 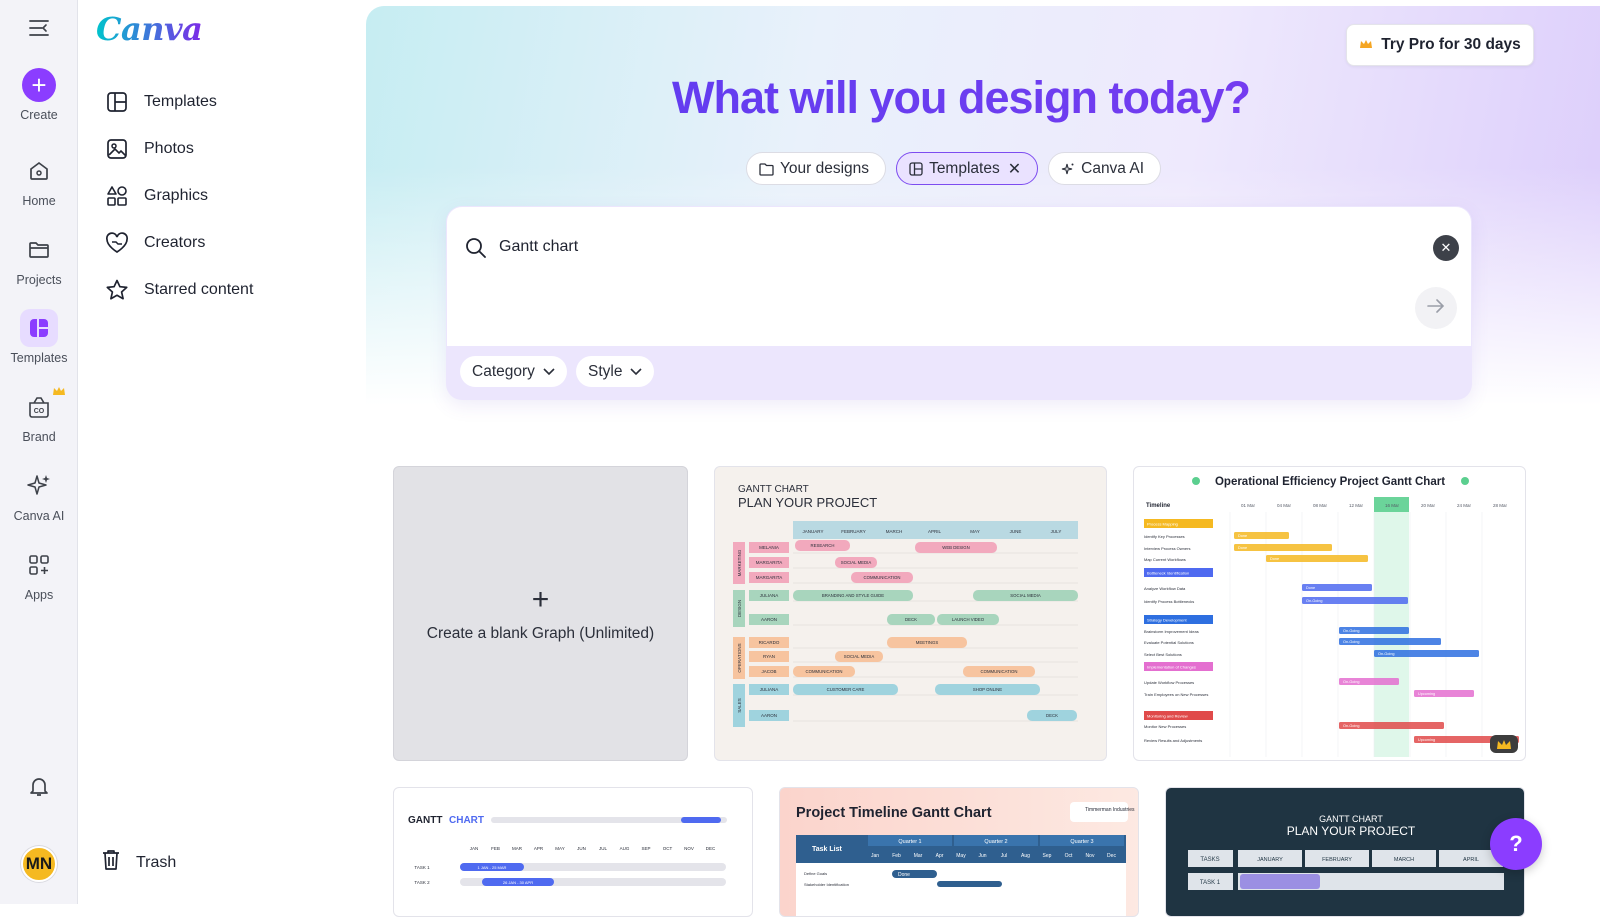 I want to click on nav-starred: Starred content, so click(x=224, y=289).